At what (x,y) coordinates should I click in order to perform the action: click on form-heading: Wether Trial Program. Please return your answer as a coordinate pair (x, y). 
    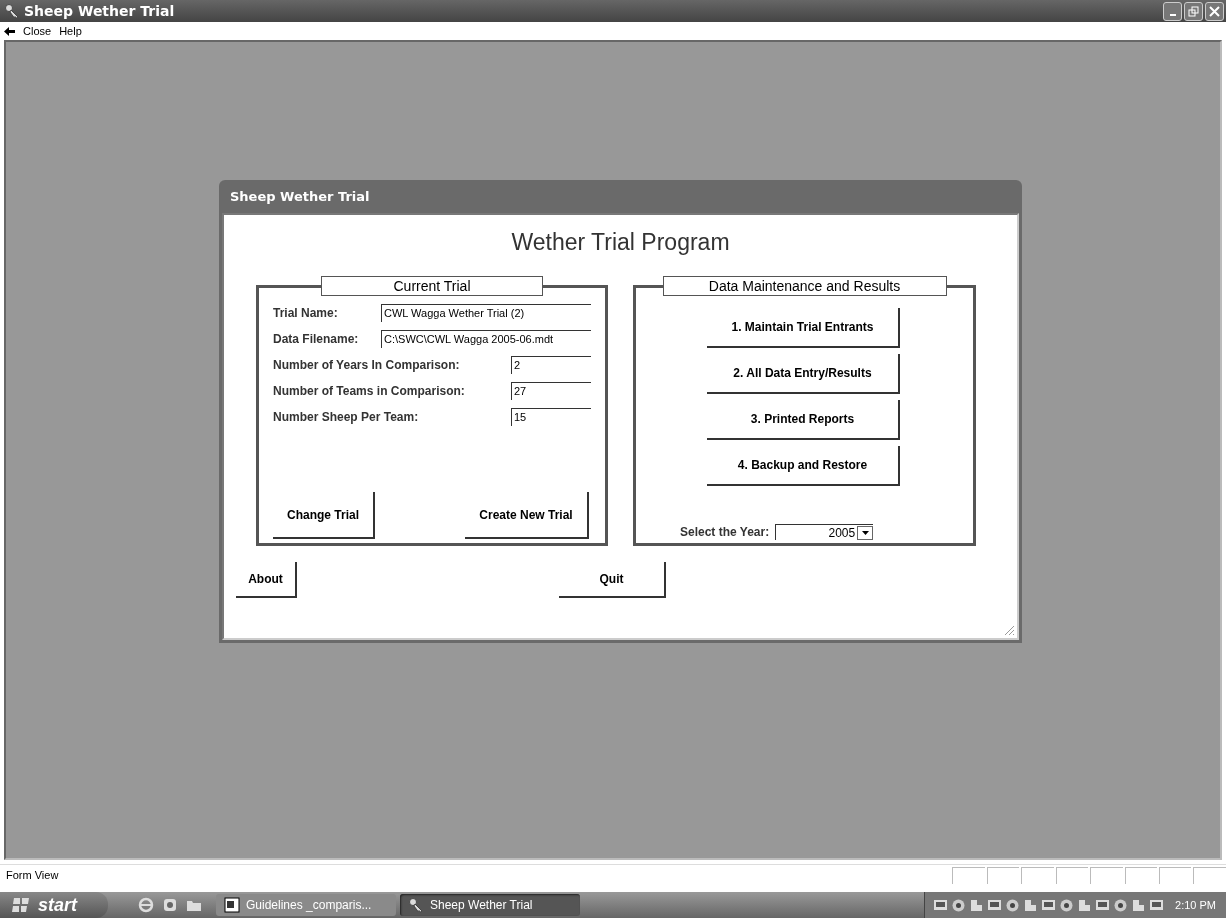
    Looking at the image, I should click on (620, 242).